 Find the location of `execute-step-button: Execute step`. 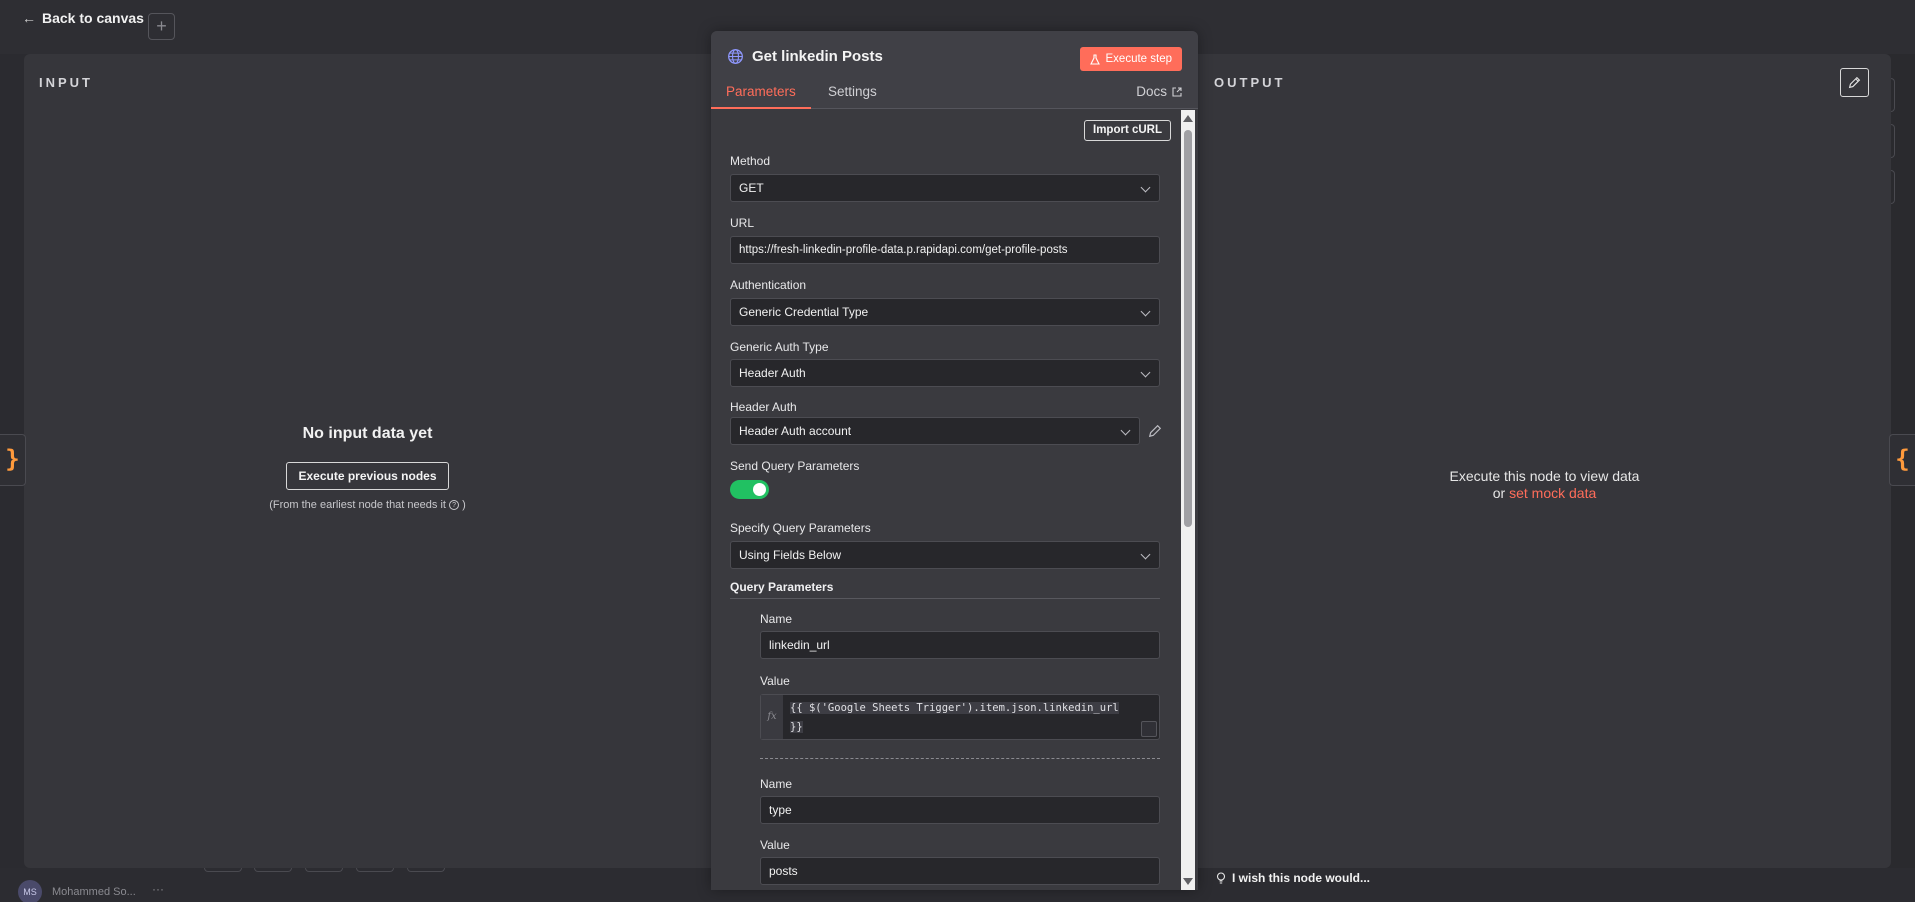

execute-step-button: Execute step is located at coordinates (1130, 59).